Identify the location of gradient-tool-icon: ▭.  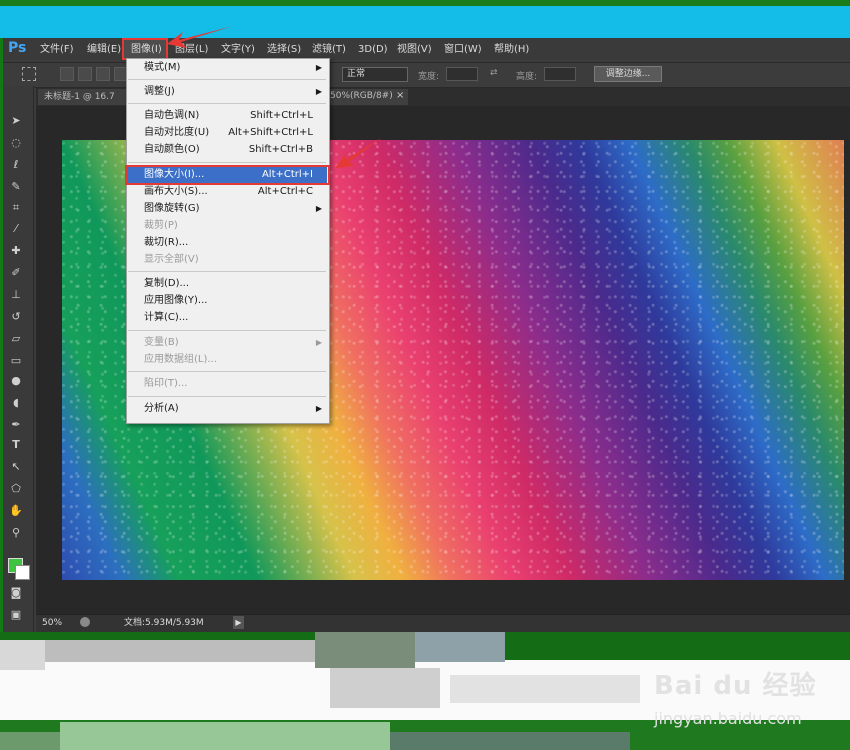
(16, 361).